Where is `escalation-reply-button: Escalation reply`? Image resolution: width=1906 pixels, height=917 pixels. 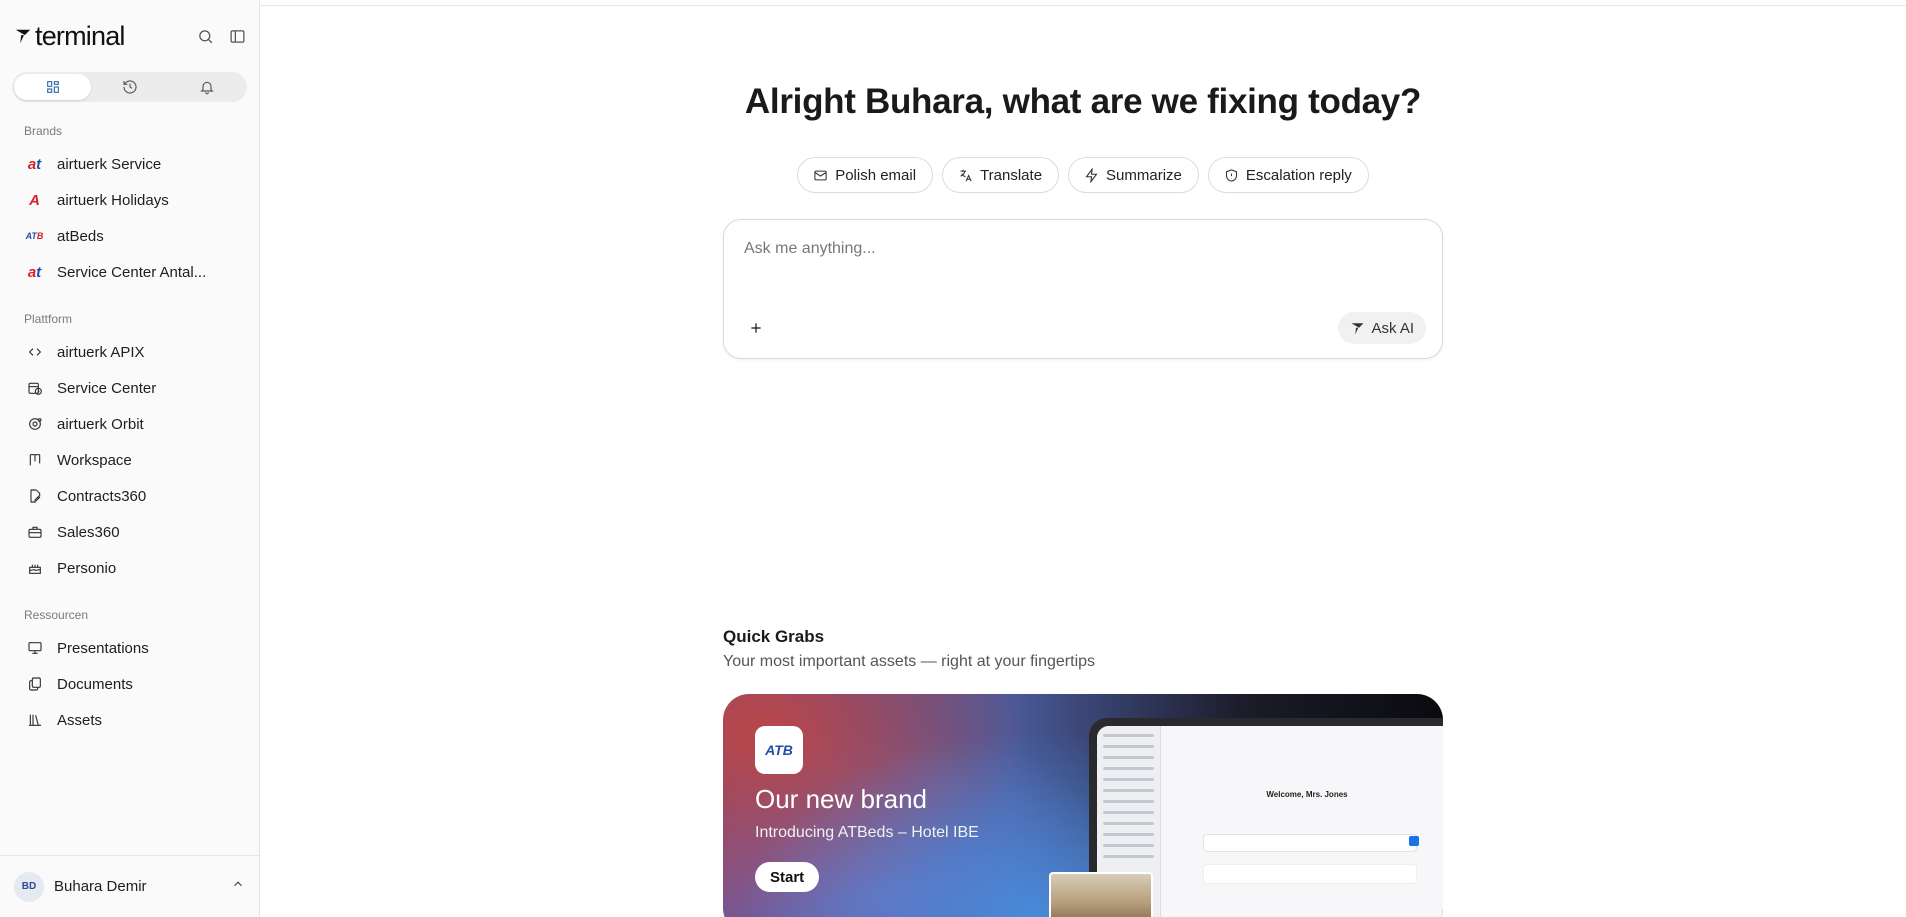 escalation-reply-button: Escalation reply is located at coordinates (1288, 175).